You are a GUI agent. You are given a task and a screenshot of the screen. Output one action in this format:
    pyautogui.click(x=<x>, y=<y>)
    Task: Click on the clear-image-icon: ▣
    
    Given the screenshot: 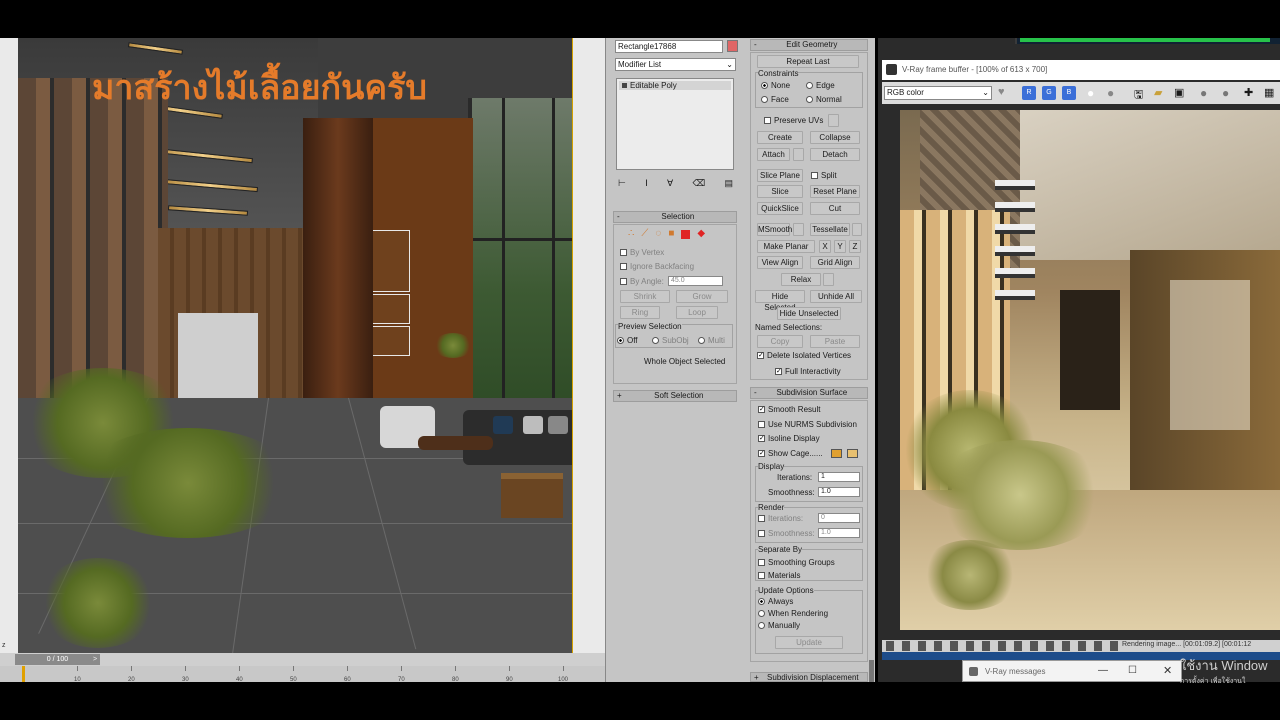 What is the action you would take?
    pyautogui.click(x=1181, y=93)
    